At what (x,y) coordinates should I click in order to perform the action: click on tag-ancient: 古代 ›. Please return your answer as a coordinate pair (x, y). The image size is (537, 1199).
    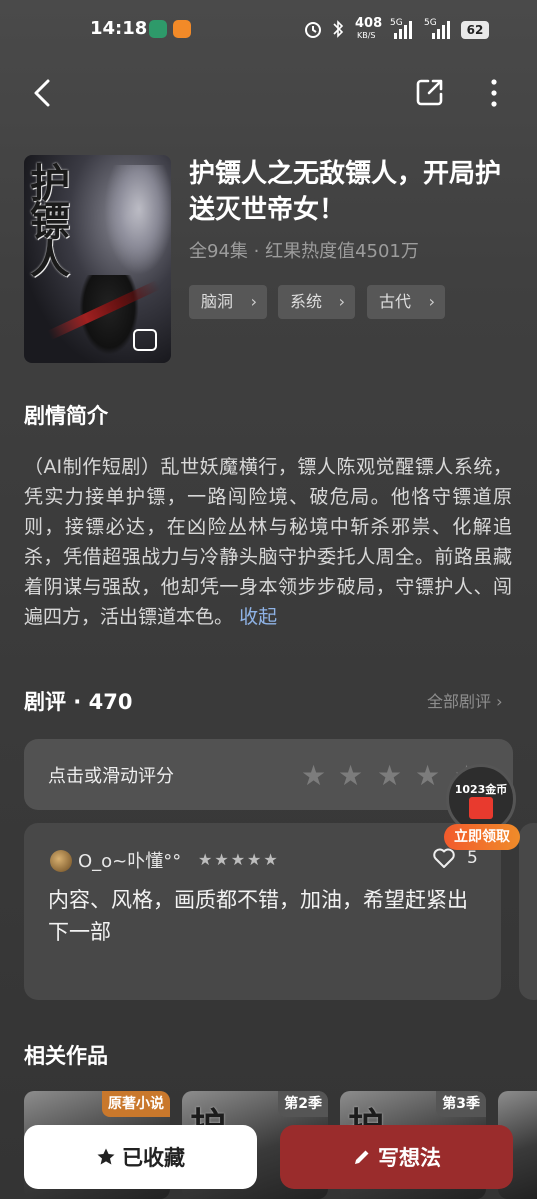
    Looking at the image, I should click on (406, 302).